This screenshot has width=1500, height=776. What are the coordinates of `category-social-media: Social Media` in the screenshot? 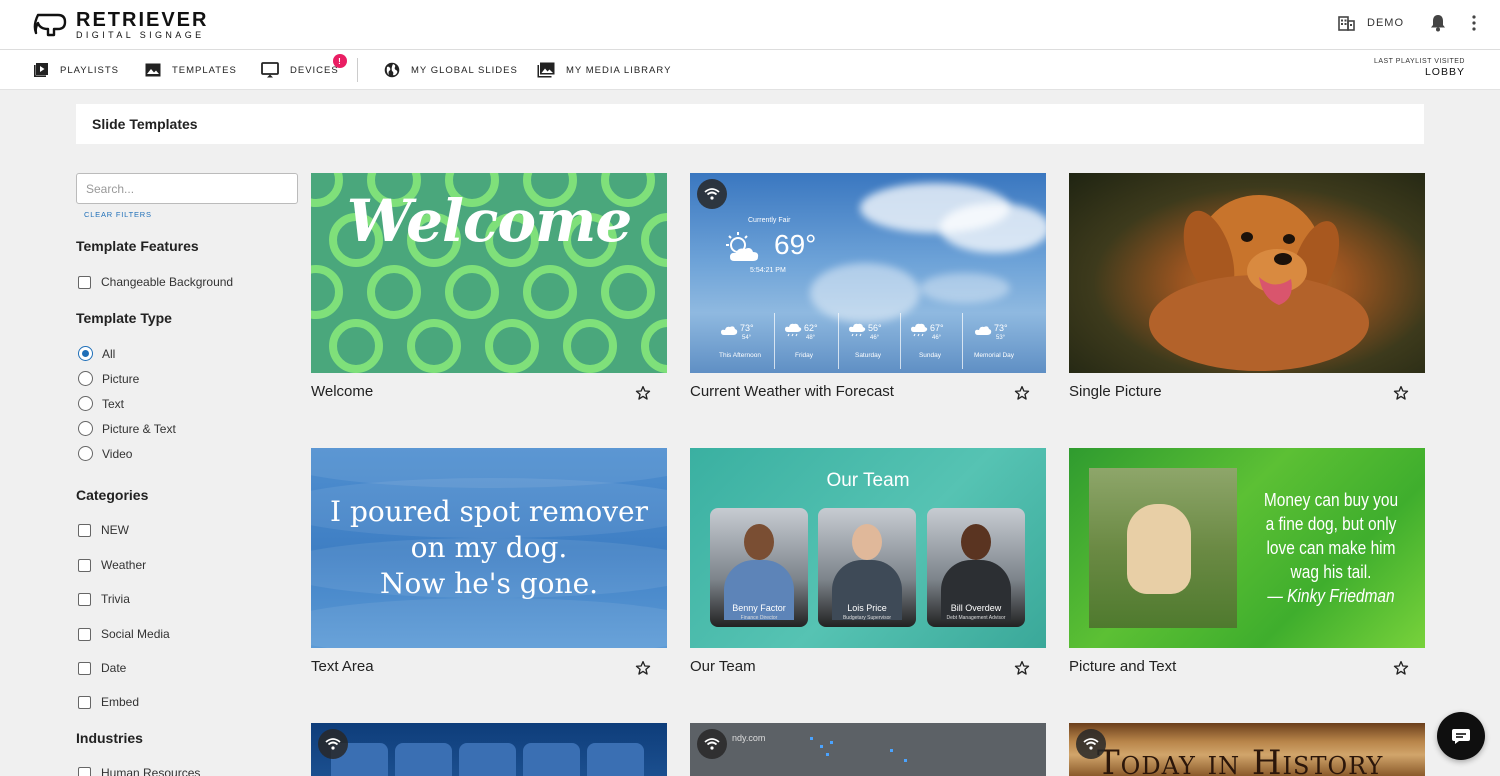 It's located at (124, 634).